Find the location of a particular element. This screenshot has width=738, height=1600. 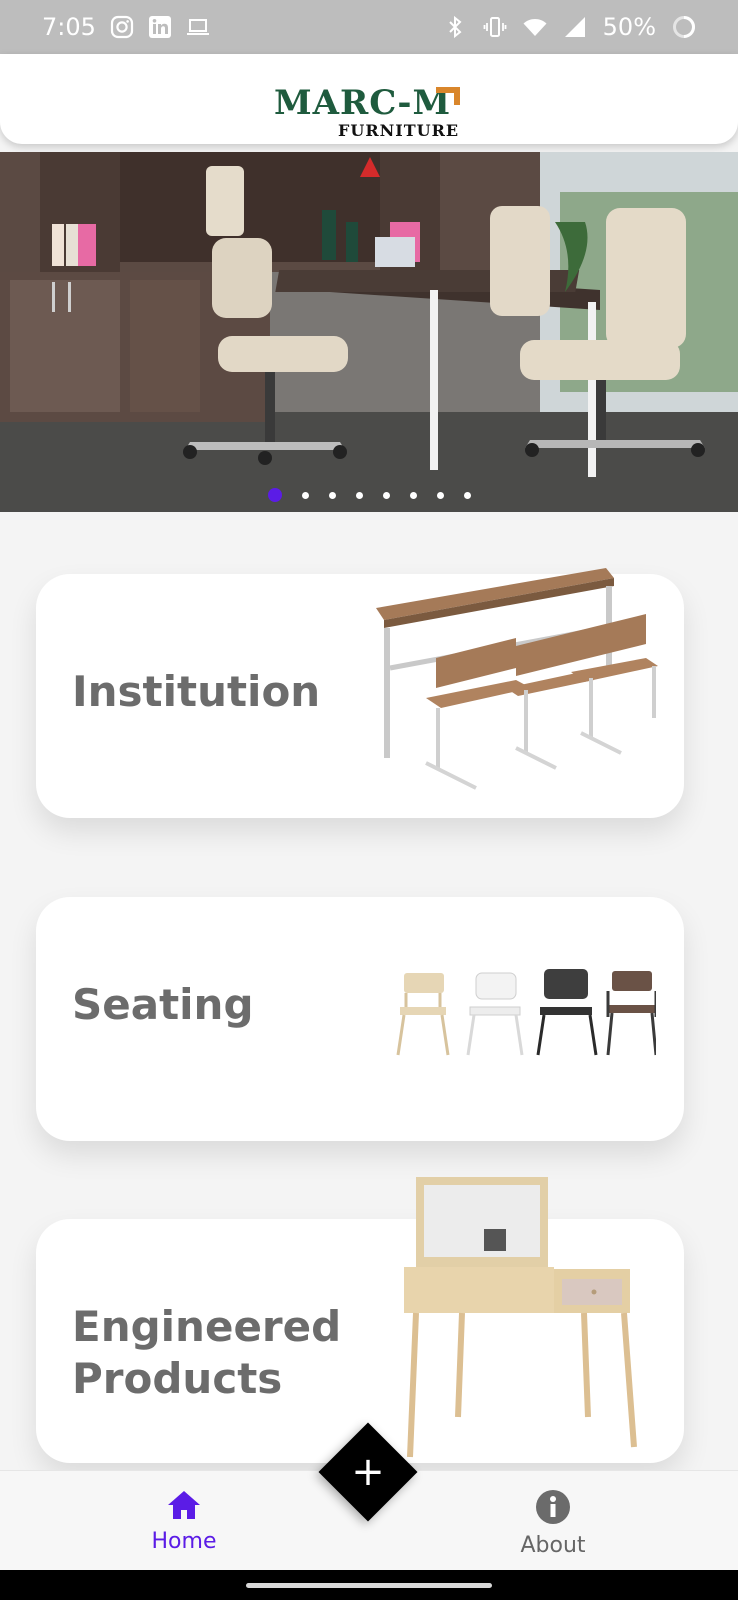

chair-black is located at coordinates (567, 1012).